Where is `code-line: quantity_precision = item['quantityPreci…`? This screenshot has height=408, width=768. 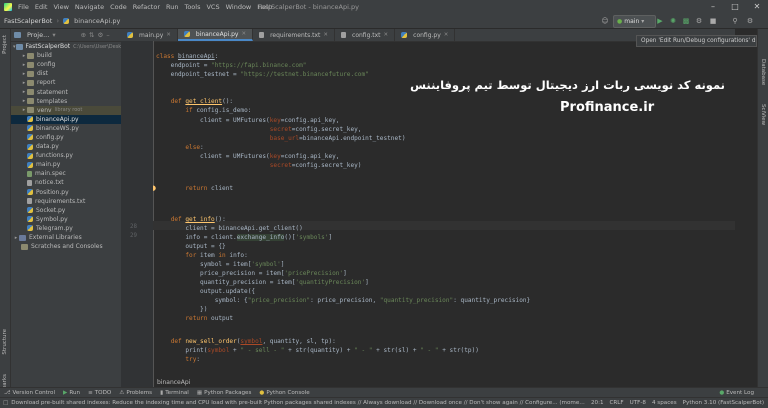 code-line: quantity_precision = item['quantityPreci… is located at coordinates (262, 282).